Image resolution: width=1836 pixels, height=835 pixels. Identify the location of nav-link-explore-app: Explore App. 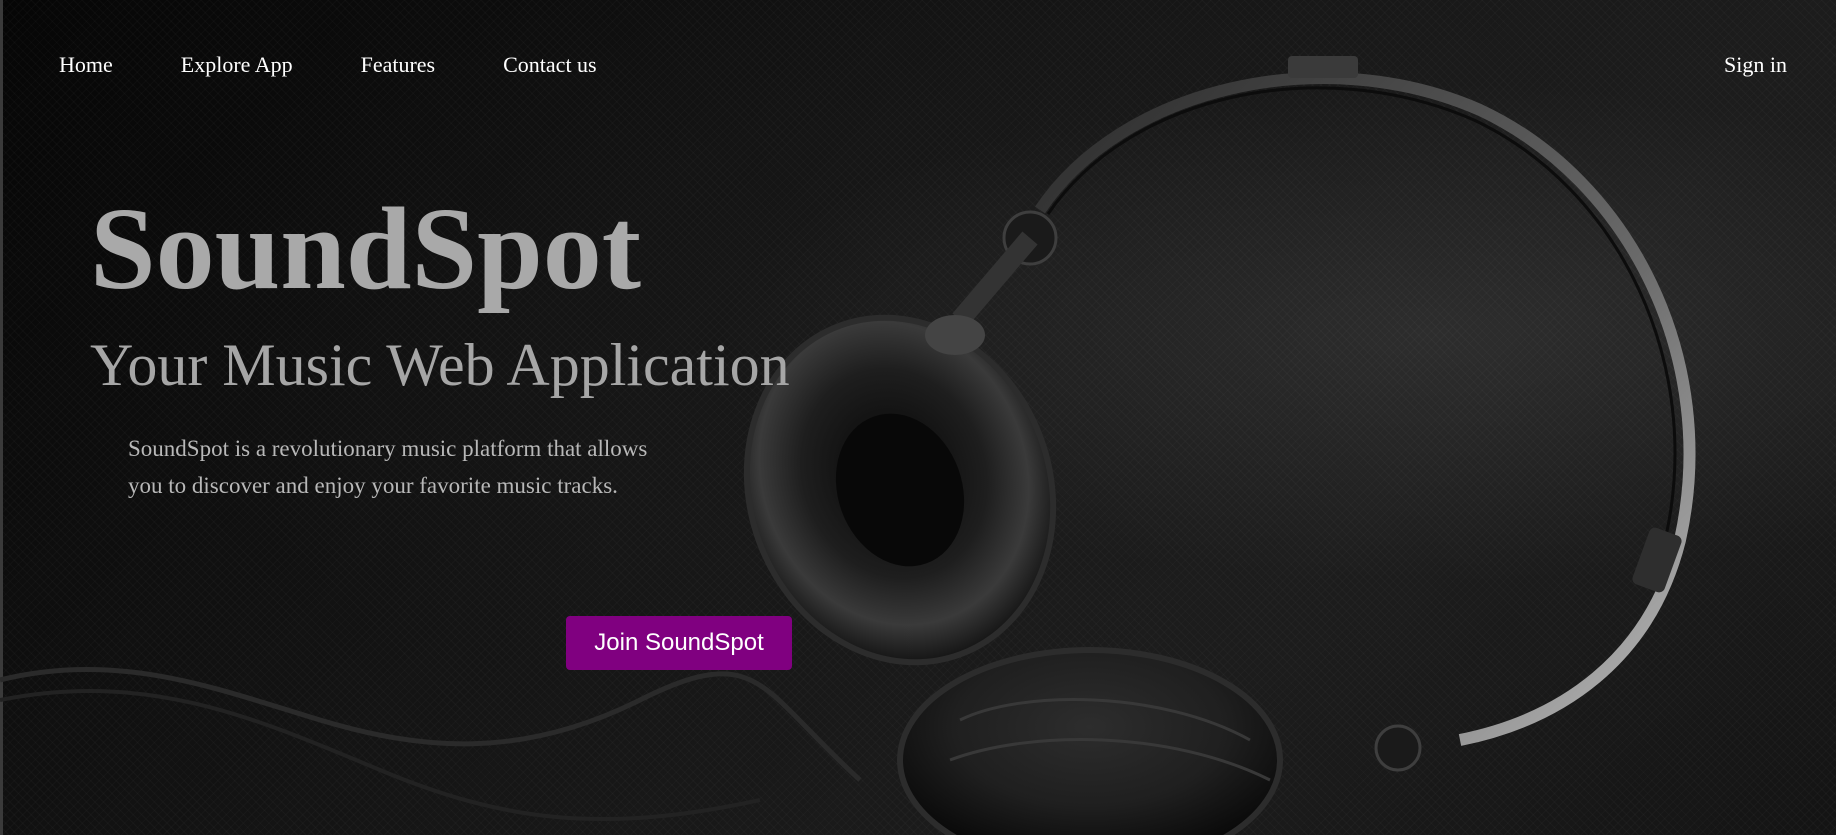
(237, 65).